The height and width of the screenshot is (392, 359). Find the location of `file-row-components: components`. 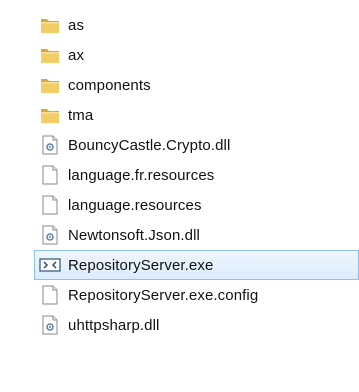

file-row-components: components is located at coordinates (196, 85).